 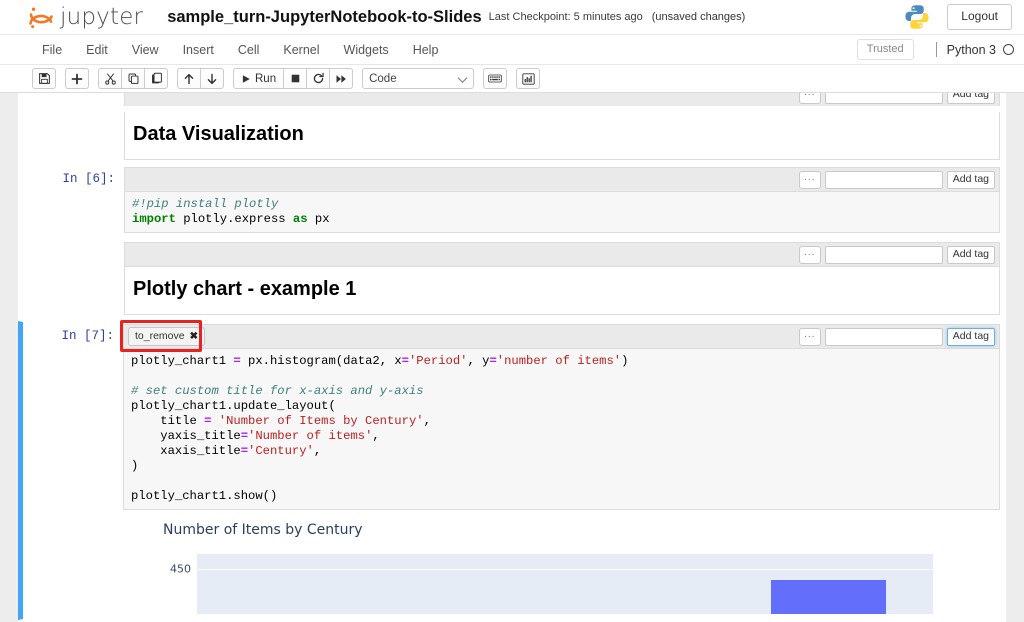 What do you see at coordinates (828, 597) in the screenshot?
I see `bar-period` at bounding box center [828, 597].